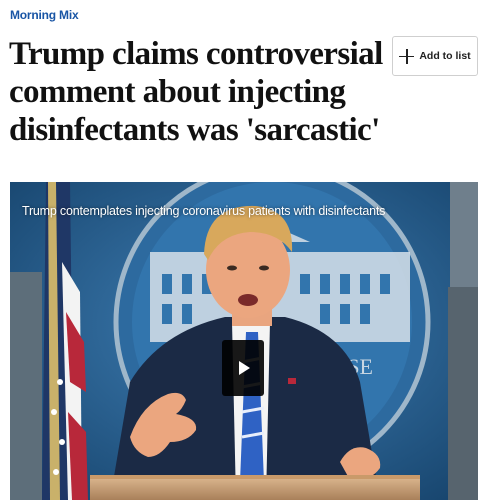 Image resolution: width=500 pixels, height=500 pixels. I want to click on add-to-list-button: Add to list, so click(435, 56).